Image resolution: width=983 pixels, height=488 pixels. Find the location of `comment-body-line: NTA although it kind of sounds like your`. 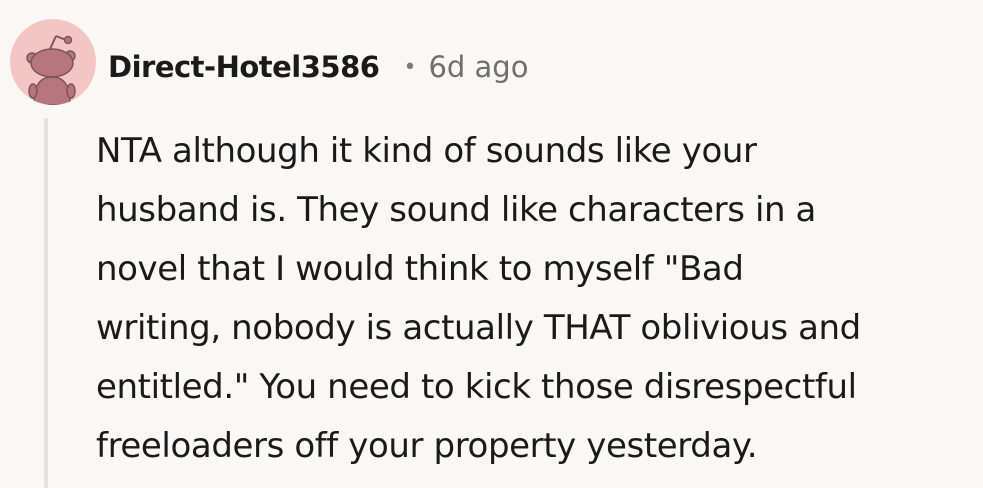

comment-body-line: NTA although it kind of sounds like your is located at coordinates (426, 151).